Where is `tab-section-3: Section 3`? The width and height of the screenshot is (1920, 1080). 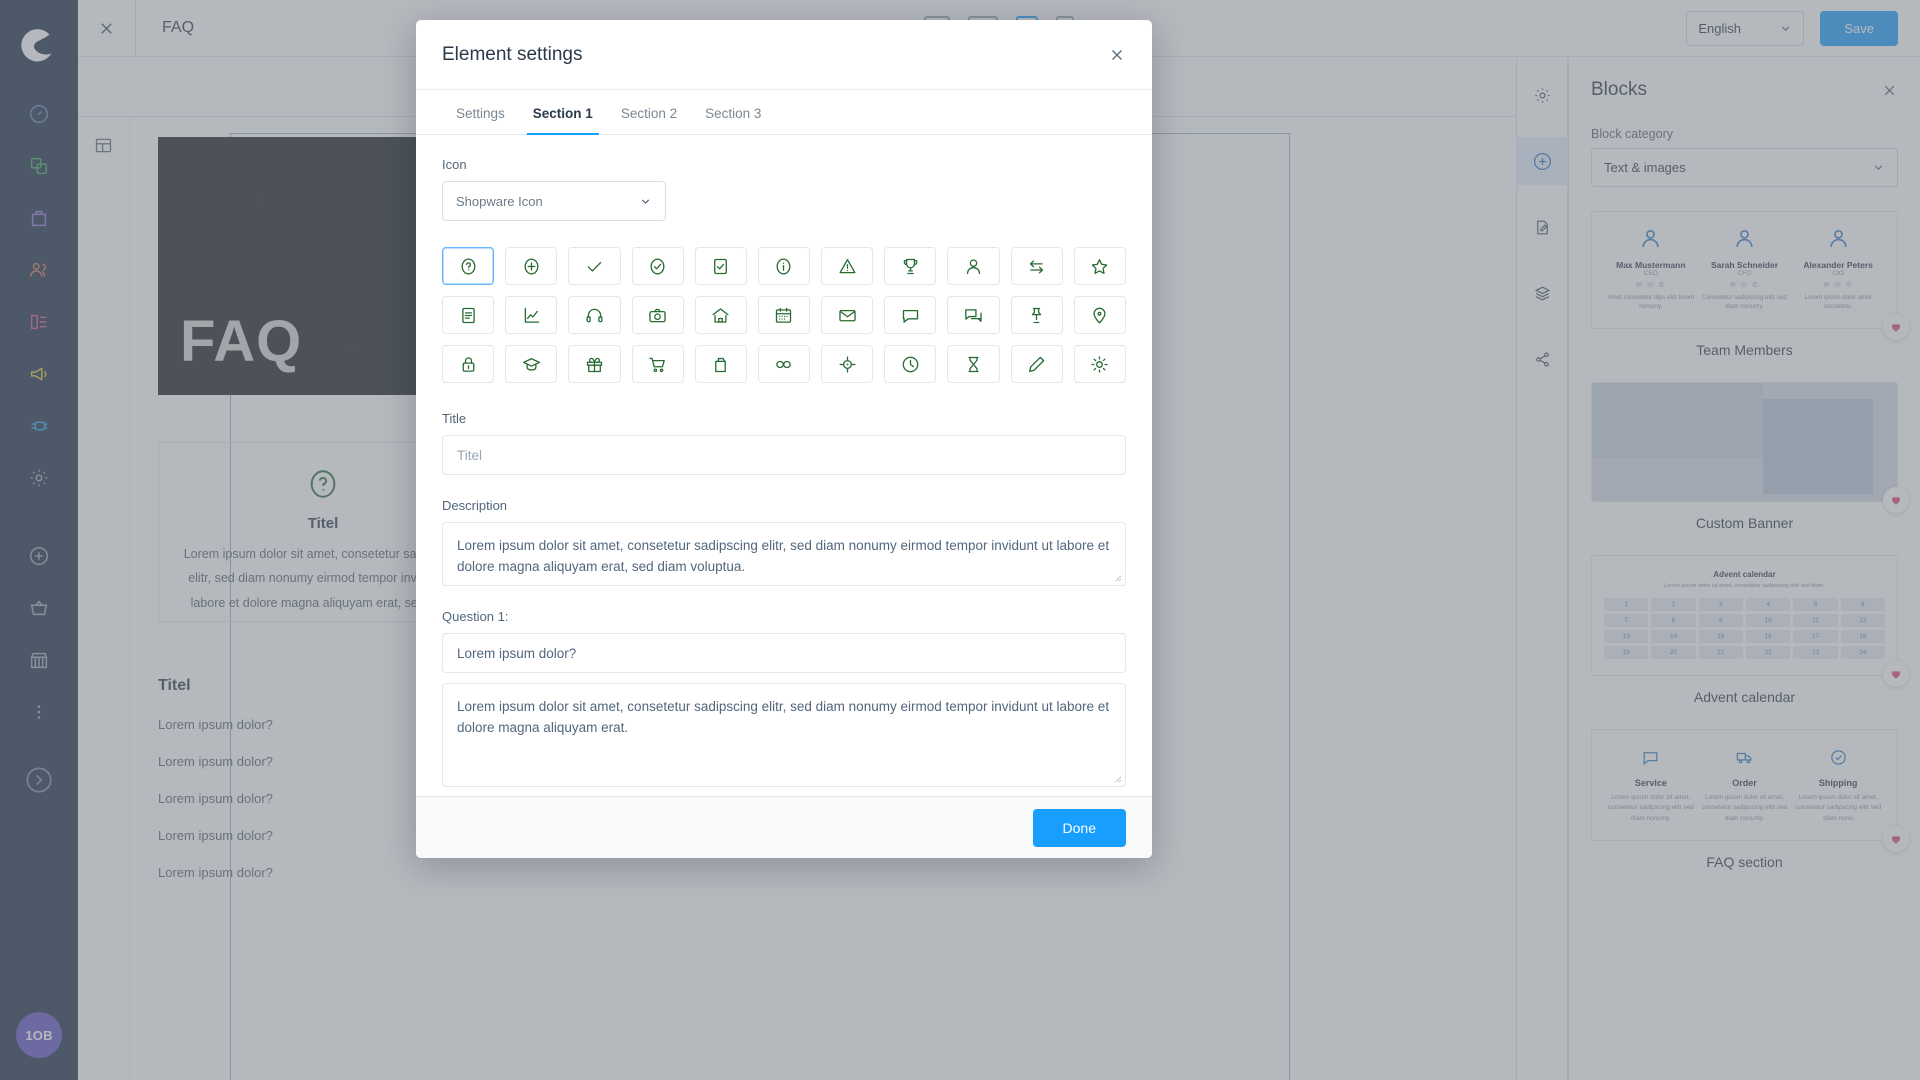 tab-section-3: Section 3 is located at coordinates (733, 112).